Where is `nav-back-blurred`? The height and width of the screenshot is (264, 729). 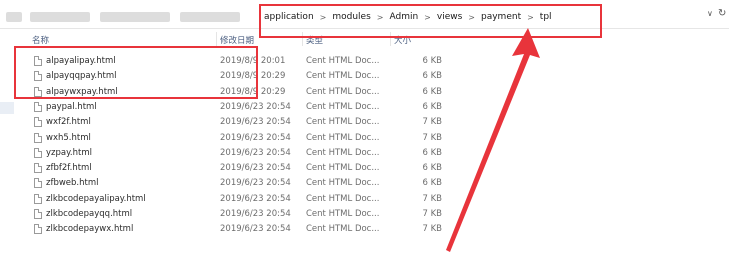 nav-back-blurred is located at coordinates (14, 17).